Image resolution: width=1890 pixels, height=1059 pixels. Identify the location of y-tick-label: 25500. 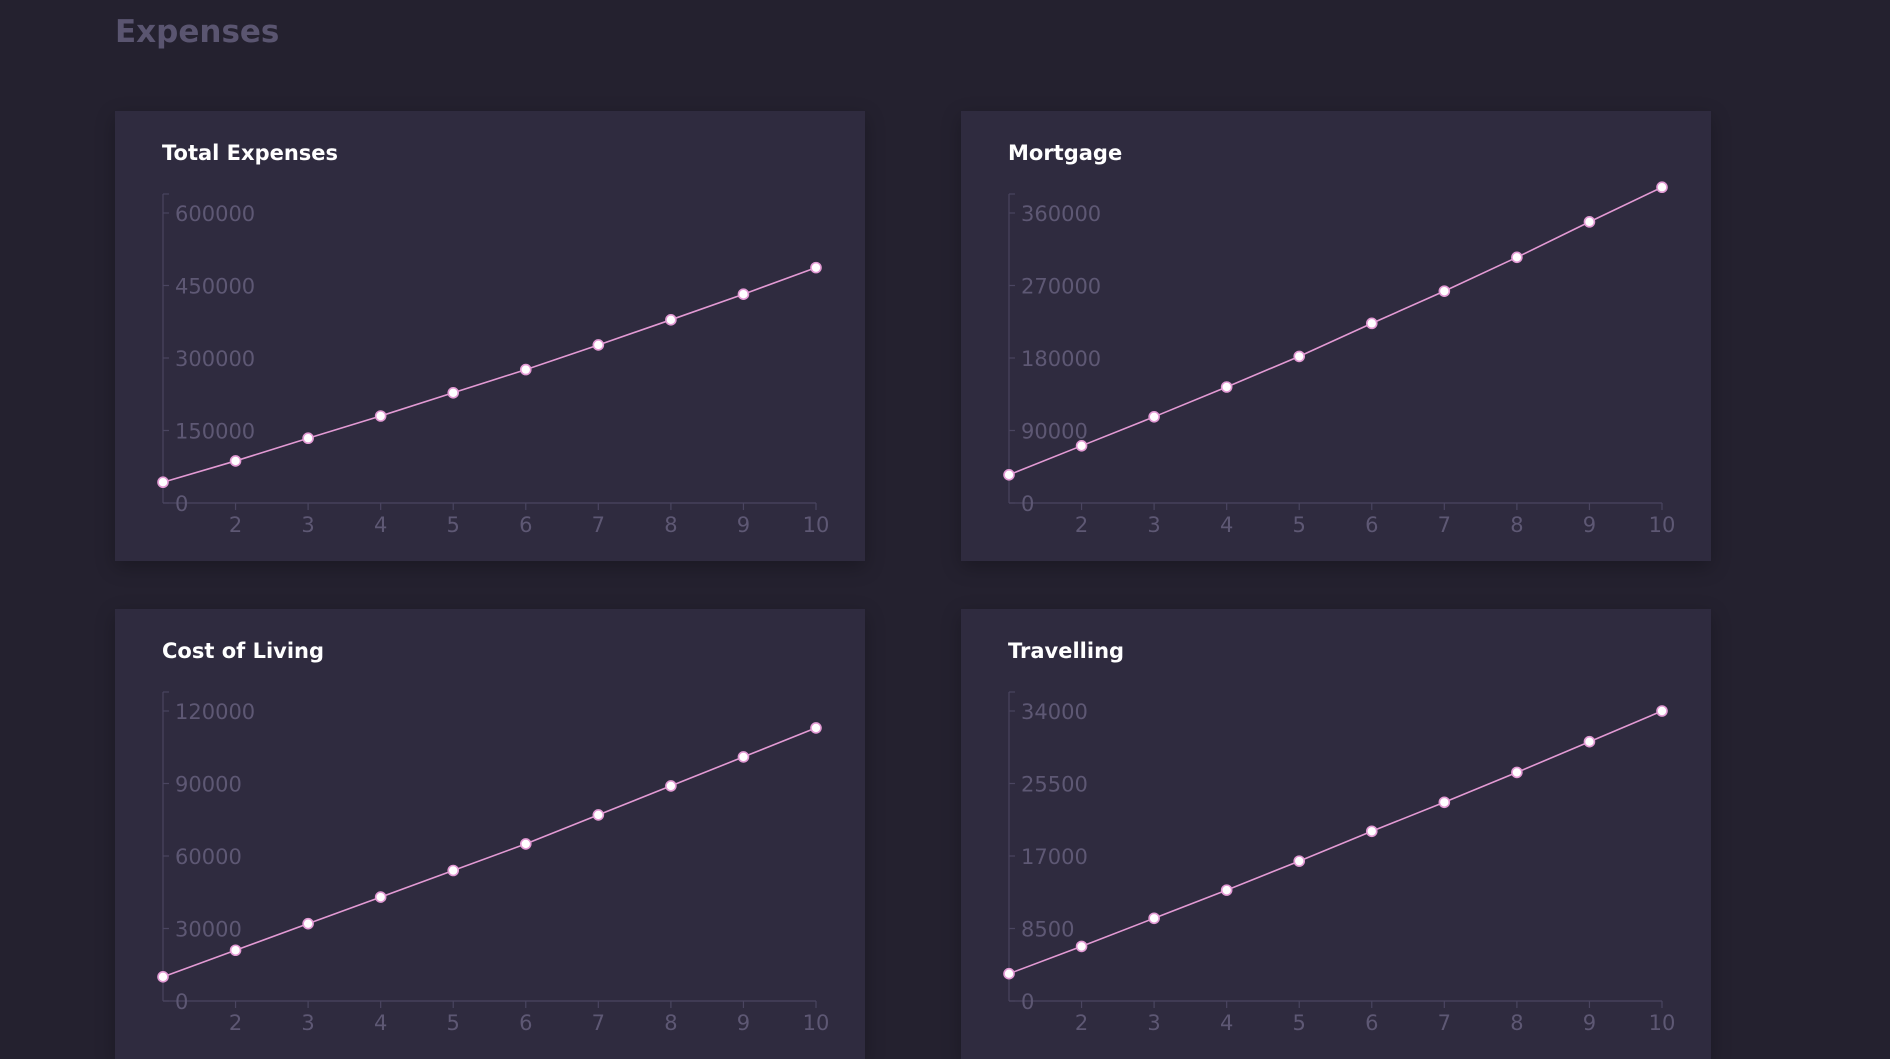
(1054, 785).